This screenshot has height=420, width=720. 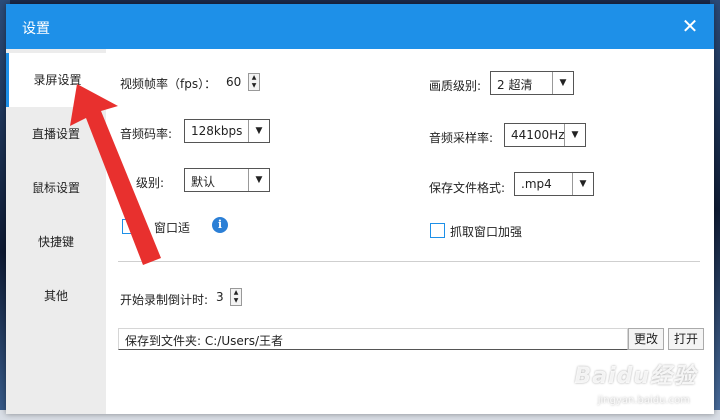 What do you see at coordinates (217, 131) in the screenshot?
I see `audio-bitrate-value: 128kbps` at bounding box center [217, 131].